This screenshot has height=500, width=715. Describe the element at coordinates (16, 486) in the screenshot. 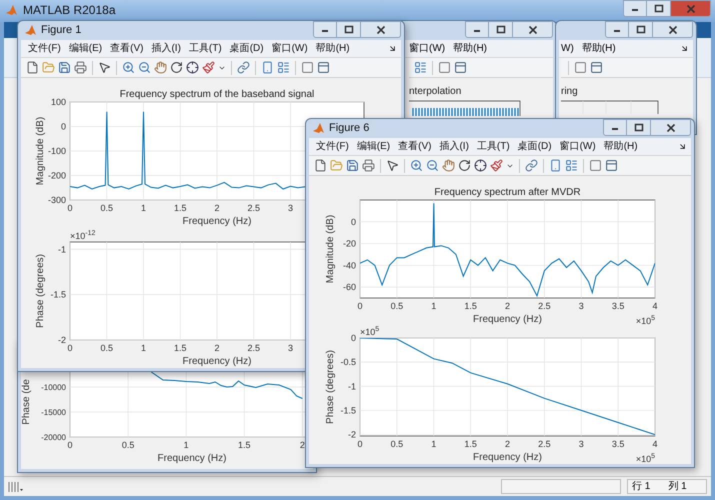

I see `panel-grip-icon` at that location.